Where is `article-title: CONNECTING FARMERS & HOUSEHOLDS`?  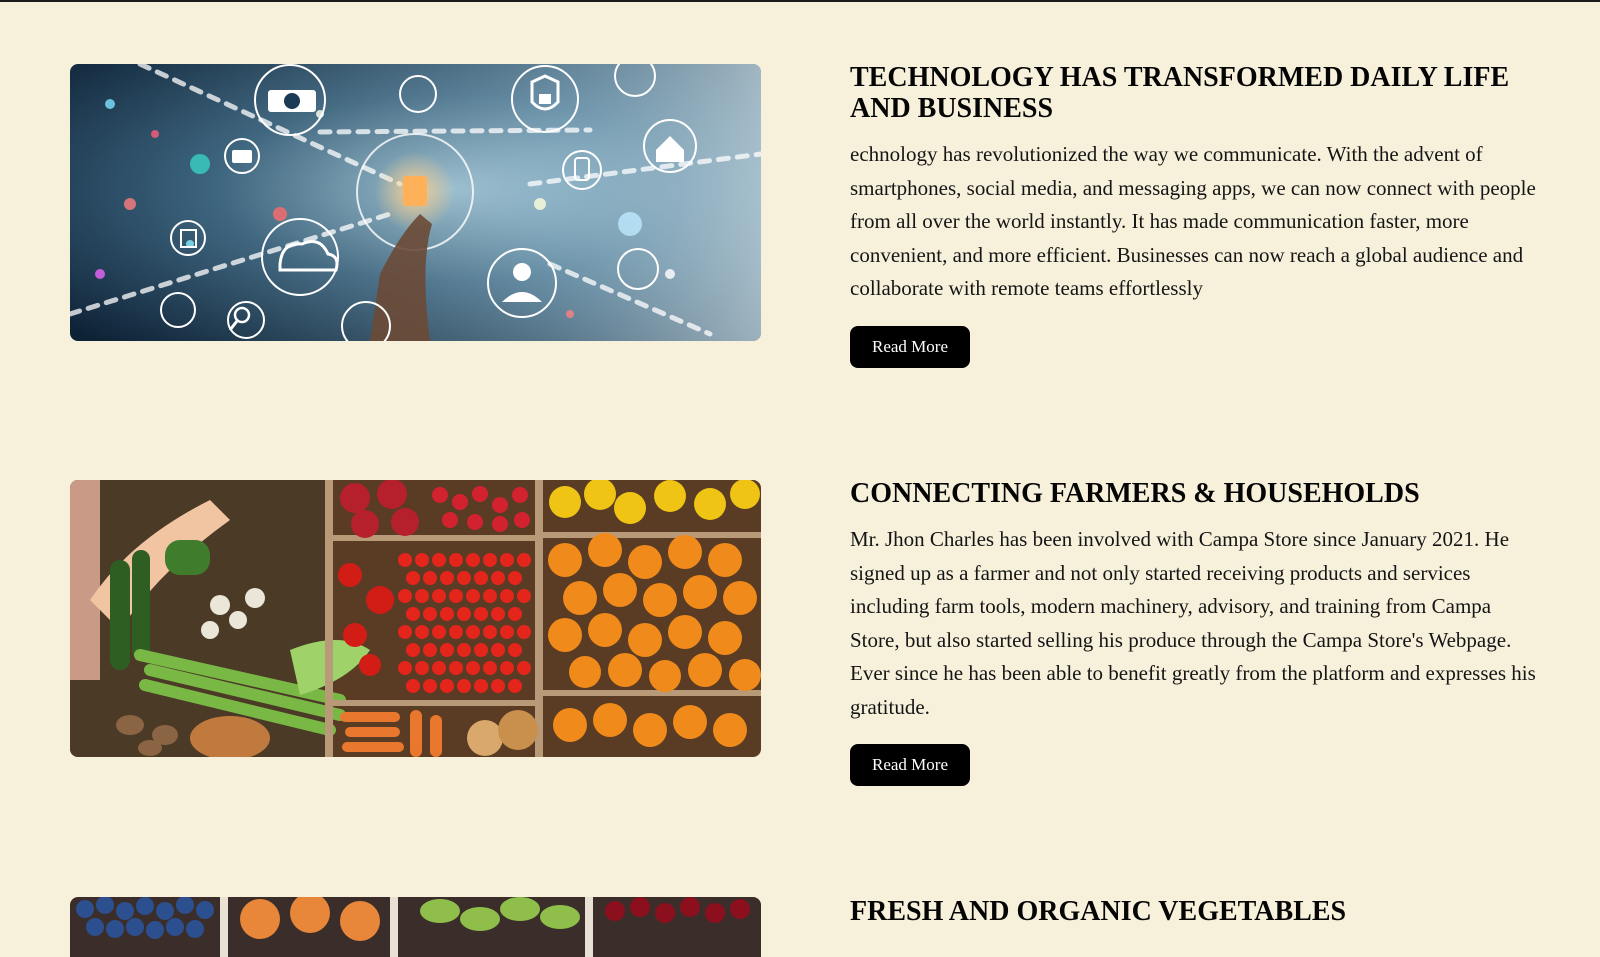 article-title: CONNECTING FARMERS & HOUSEHOLDS is located at coordinates (1135, 493).